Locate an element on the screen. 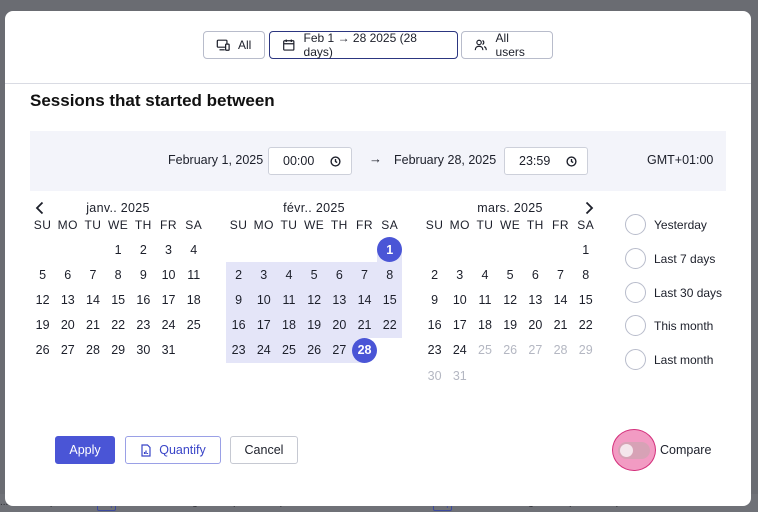  compare-toggle is located at coordinates (634, 450).